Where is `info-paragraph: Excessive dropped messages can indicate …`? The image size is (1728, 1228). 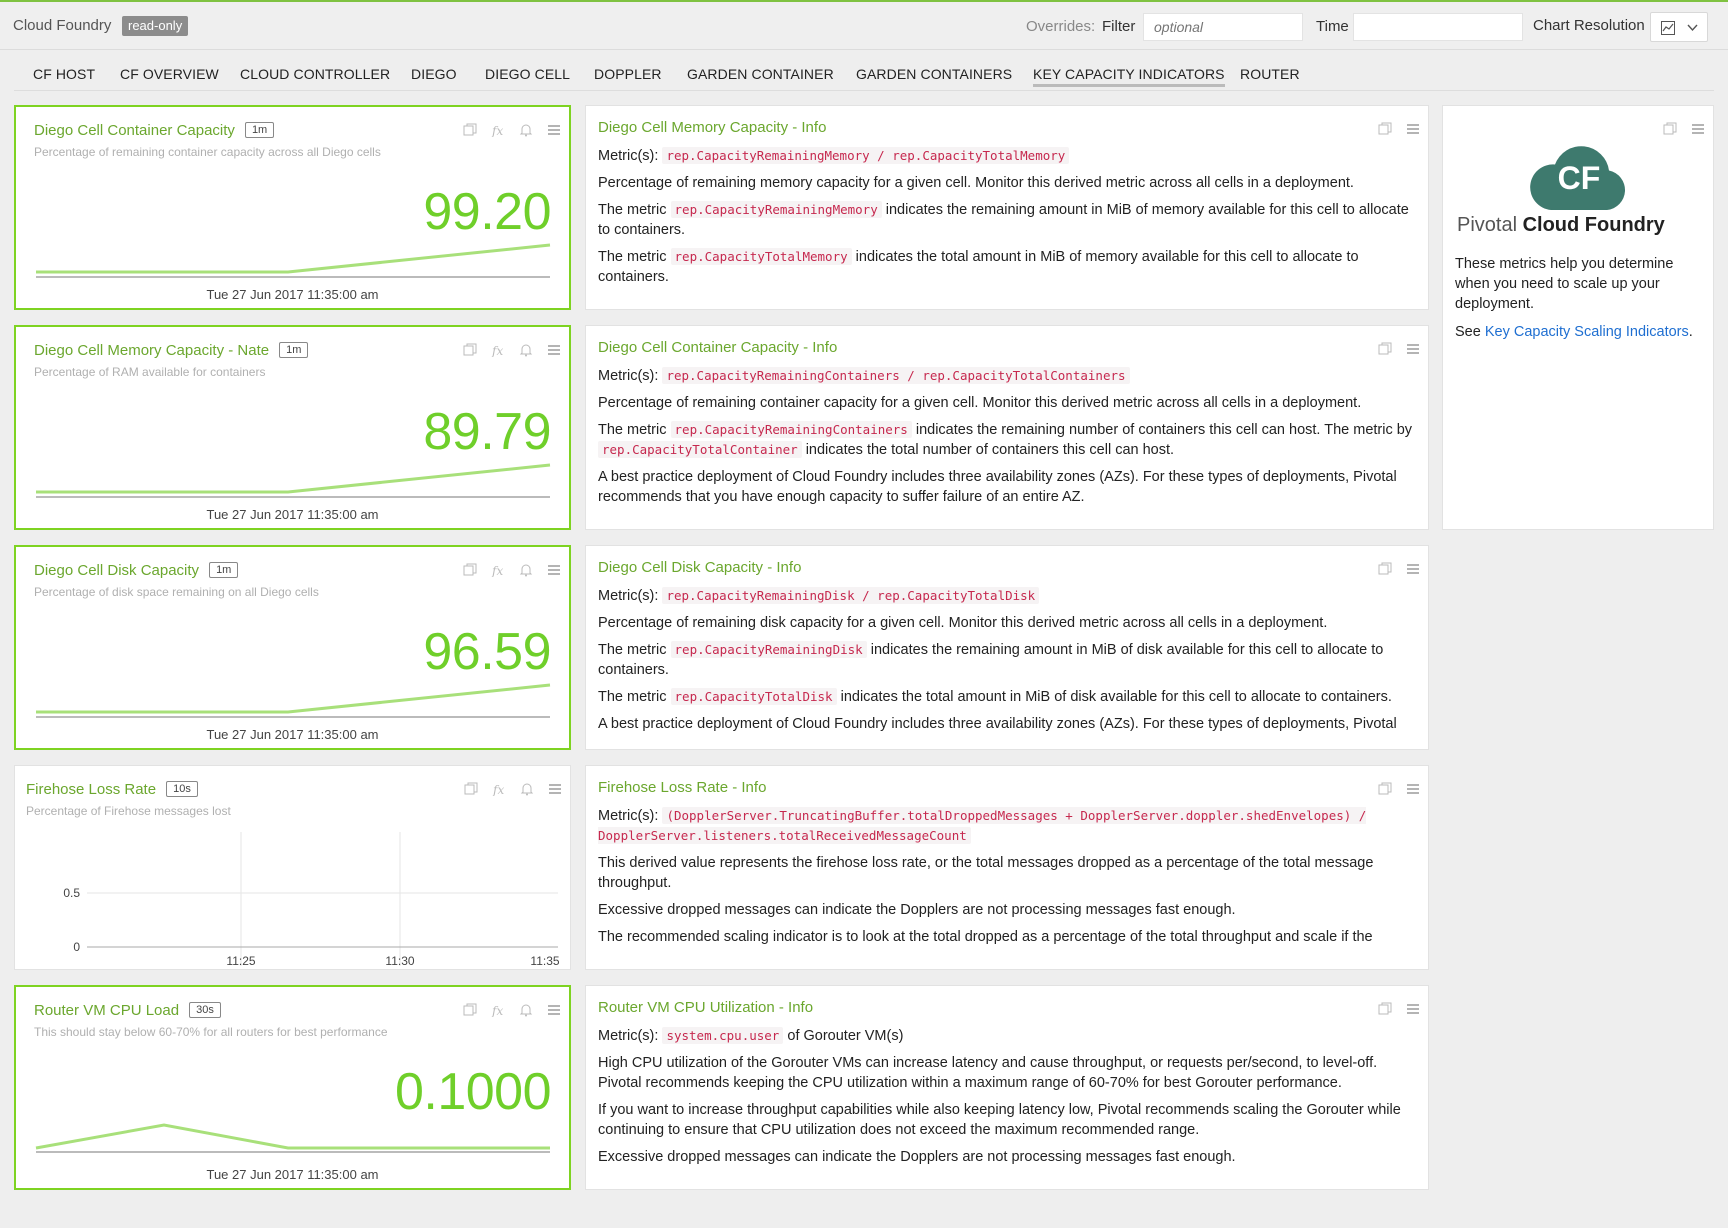 info-paragraph: Excessive dropped messages can indicate … is located at coordinates (917, 1157).